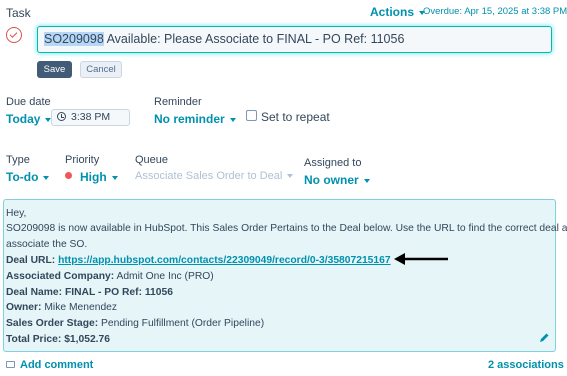 The height and width of the screenshot is (376, 567). Describe the element at coordinates (31, 260) in the screenshot. I see `deal-url-label: Deal URL:` at that location.